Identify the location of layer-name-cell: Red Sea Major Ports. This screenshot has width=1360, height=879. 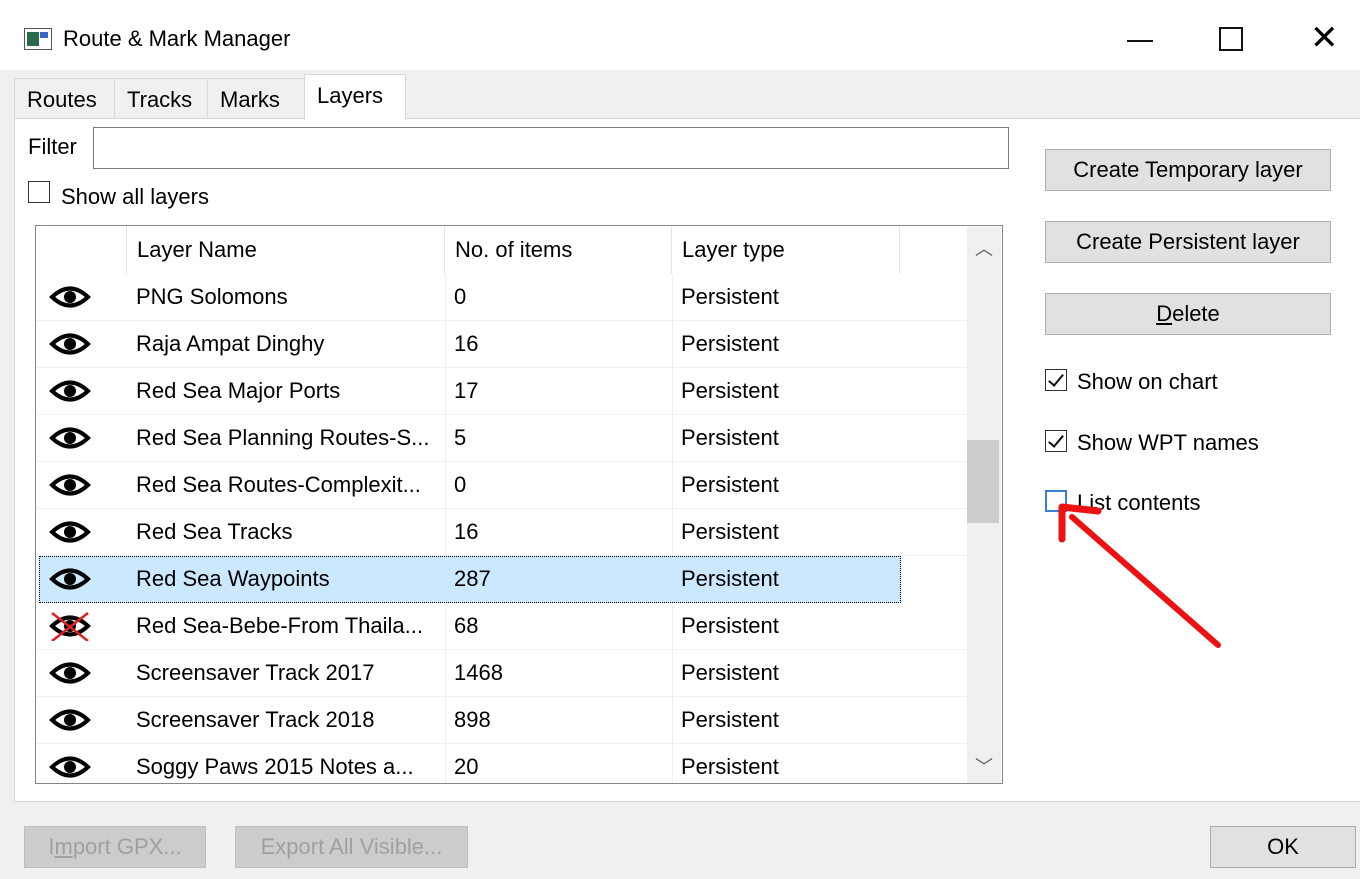
(238, 390).